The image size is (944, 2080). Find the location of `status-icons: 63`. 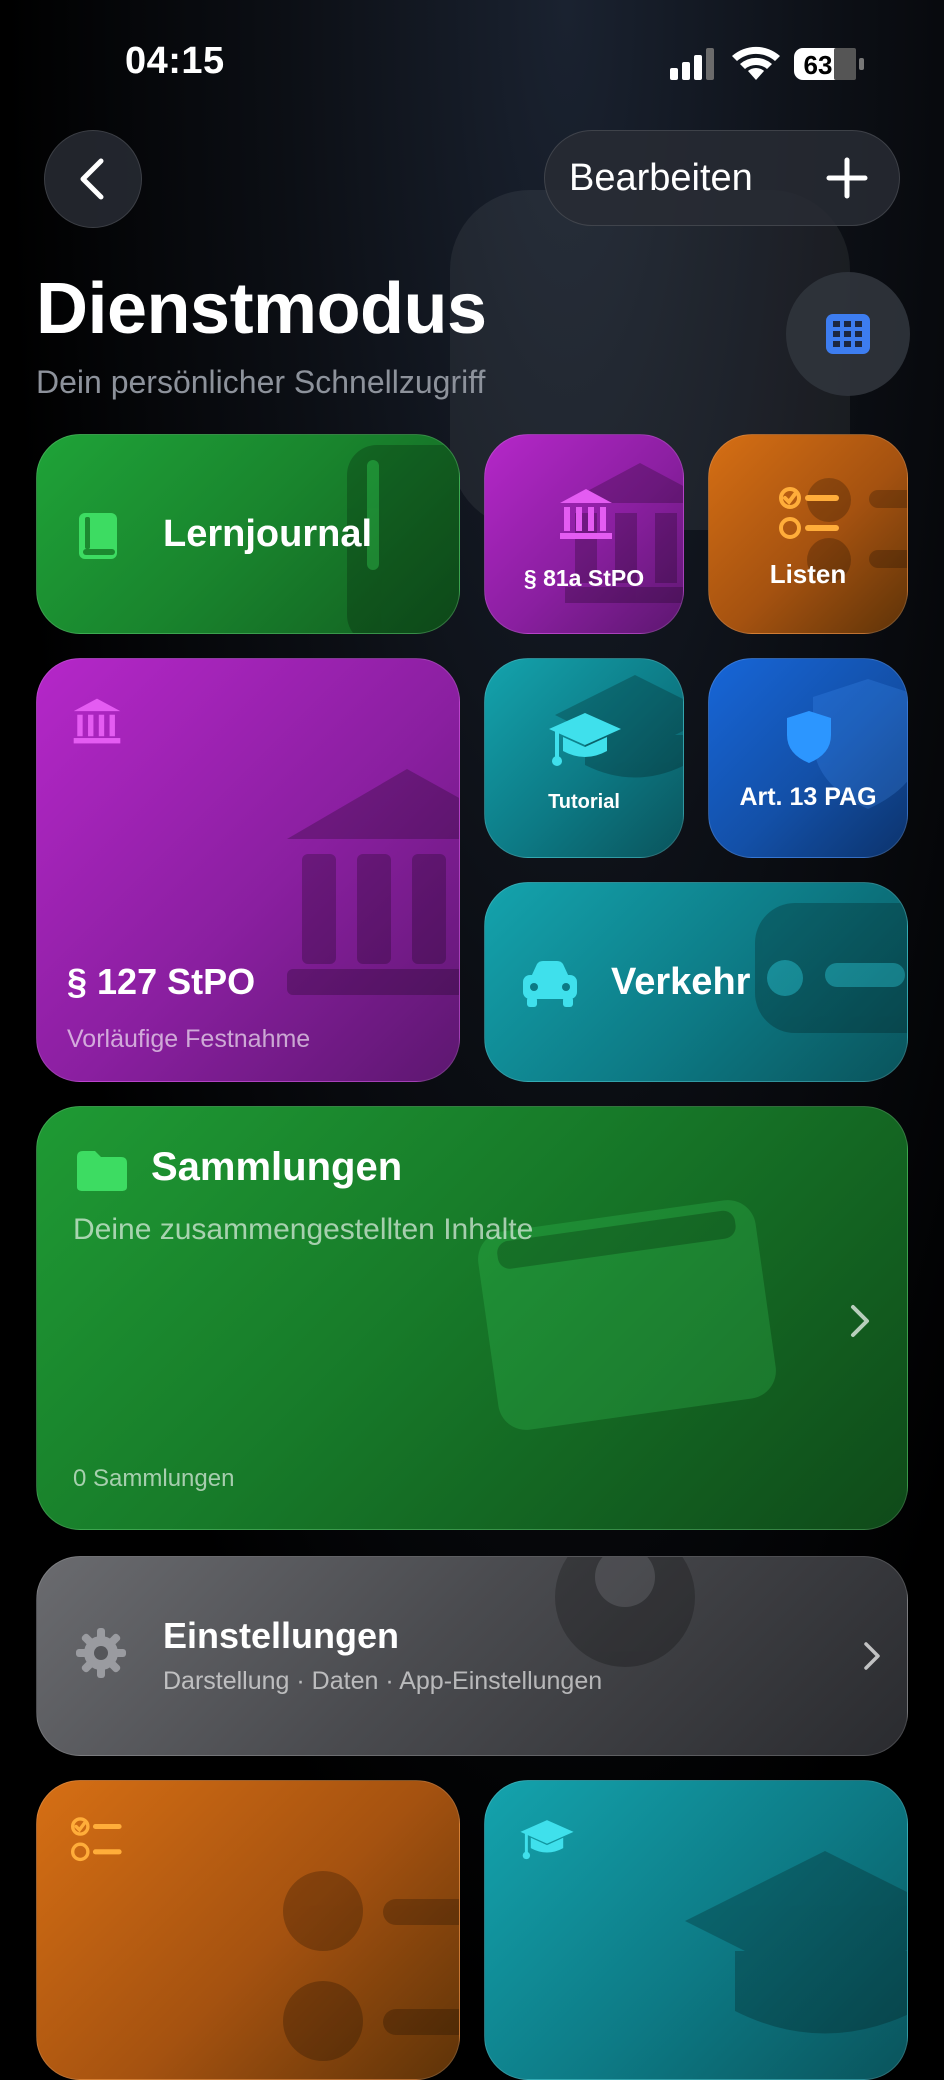

status-icons: 63 is located at coordinates (767, 63).